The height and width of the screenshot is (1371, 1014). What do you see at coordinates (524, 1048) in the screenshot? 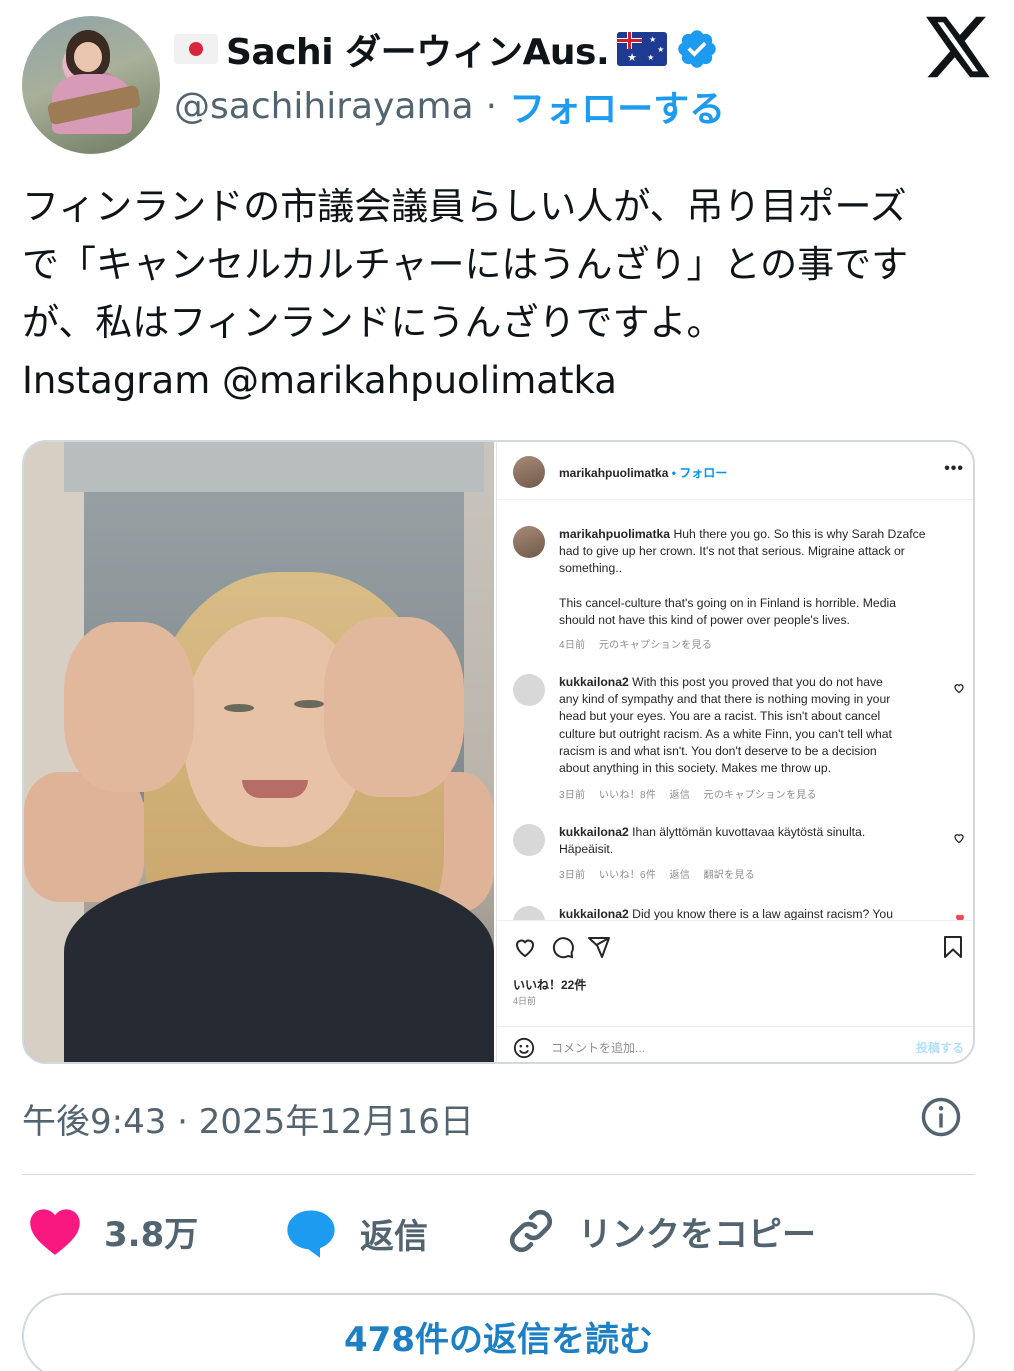
I see `ig-emoji-icon` at bounding box center [524, 1048].